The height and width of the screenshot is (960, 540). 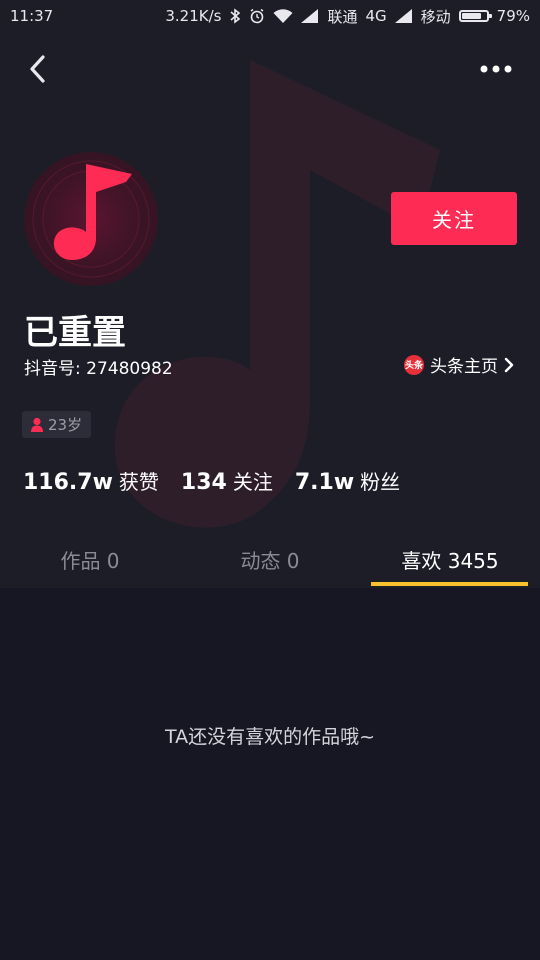 I want to click on tab-dynamics: 动态 0, so click(x=270, y=559).